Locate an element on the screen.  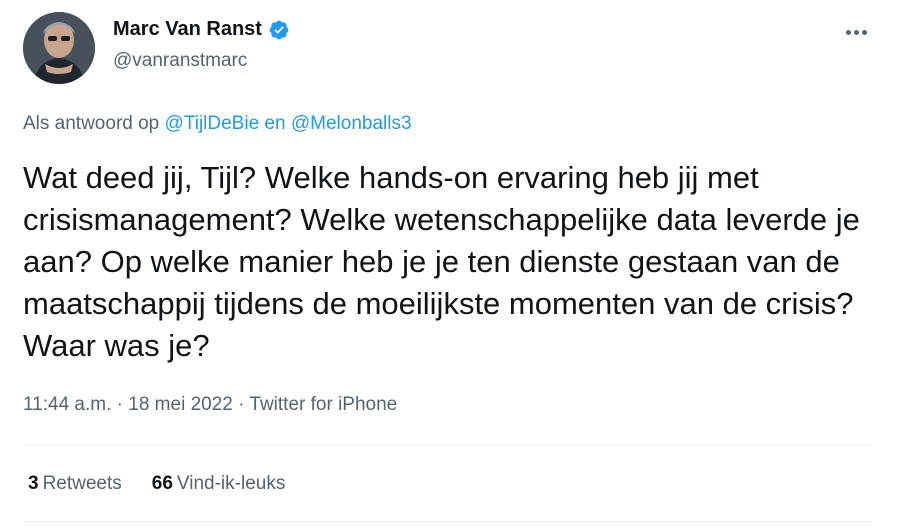
reply-user-link-1: @TijlDeBie is located at coordinates (212, 123).